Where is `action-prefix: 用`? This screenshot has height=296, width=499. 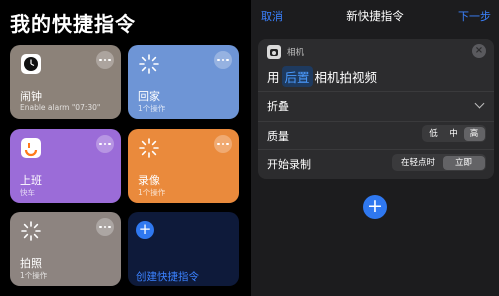
action-prefix: 用 is located at coordinates (273, 77).